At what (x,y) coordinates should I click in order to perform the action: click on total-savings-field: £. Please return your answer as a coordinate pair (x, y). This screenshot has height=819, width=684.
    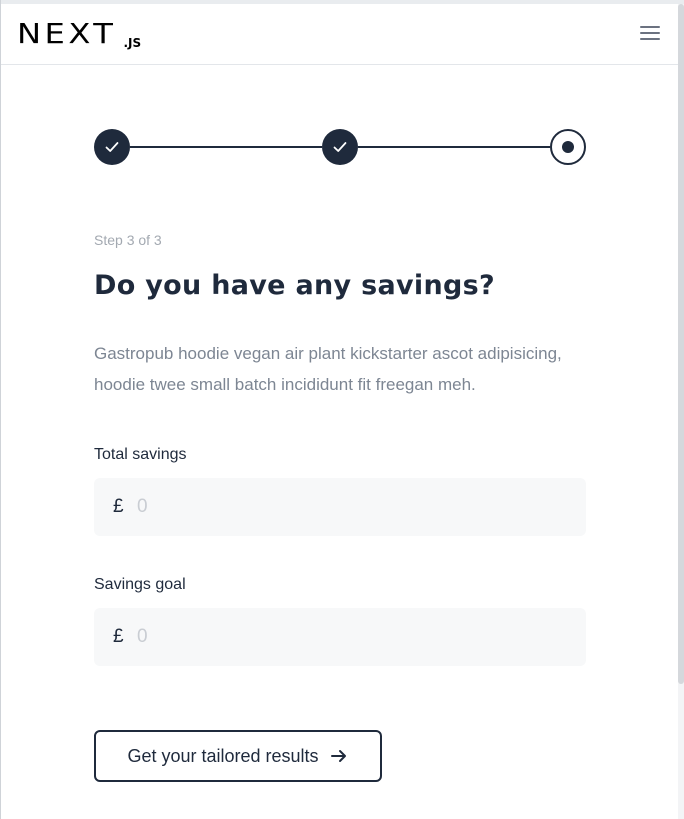
    Looking at the image, I should click on (340, 507).